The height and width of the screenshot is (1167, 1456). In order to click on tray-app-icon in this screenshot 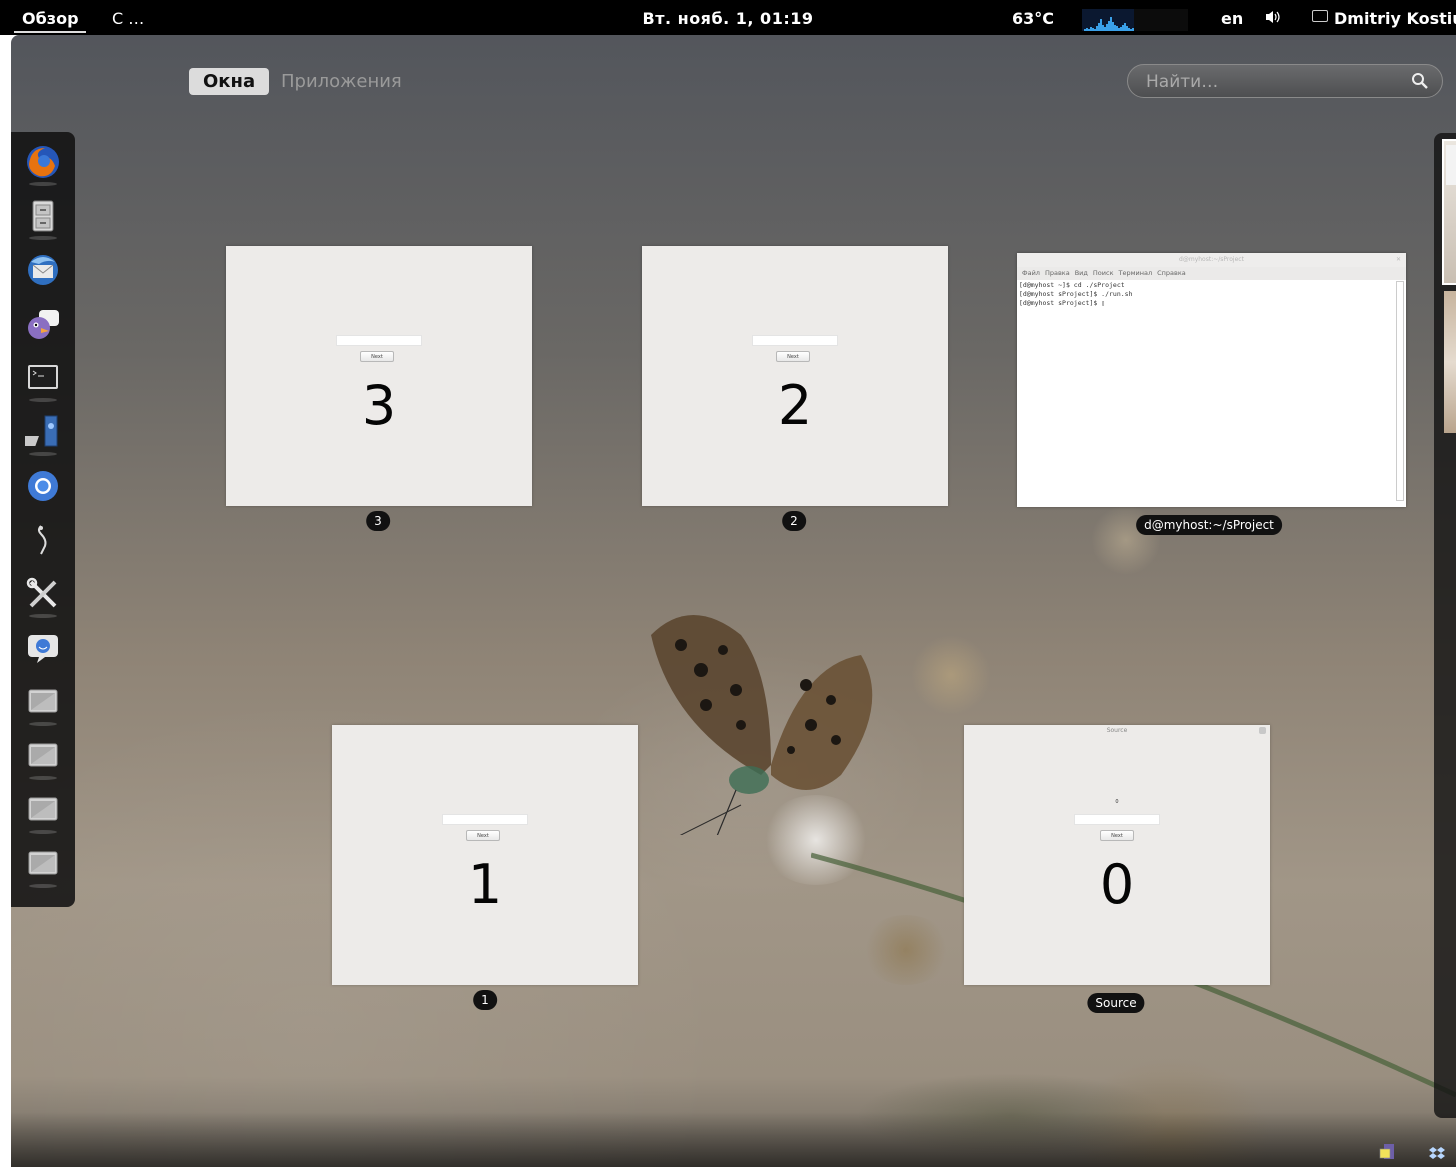, I will do `click(1387, 1152)`.